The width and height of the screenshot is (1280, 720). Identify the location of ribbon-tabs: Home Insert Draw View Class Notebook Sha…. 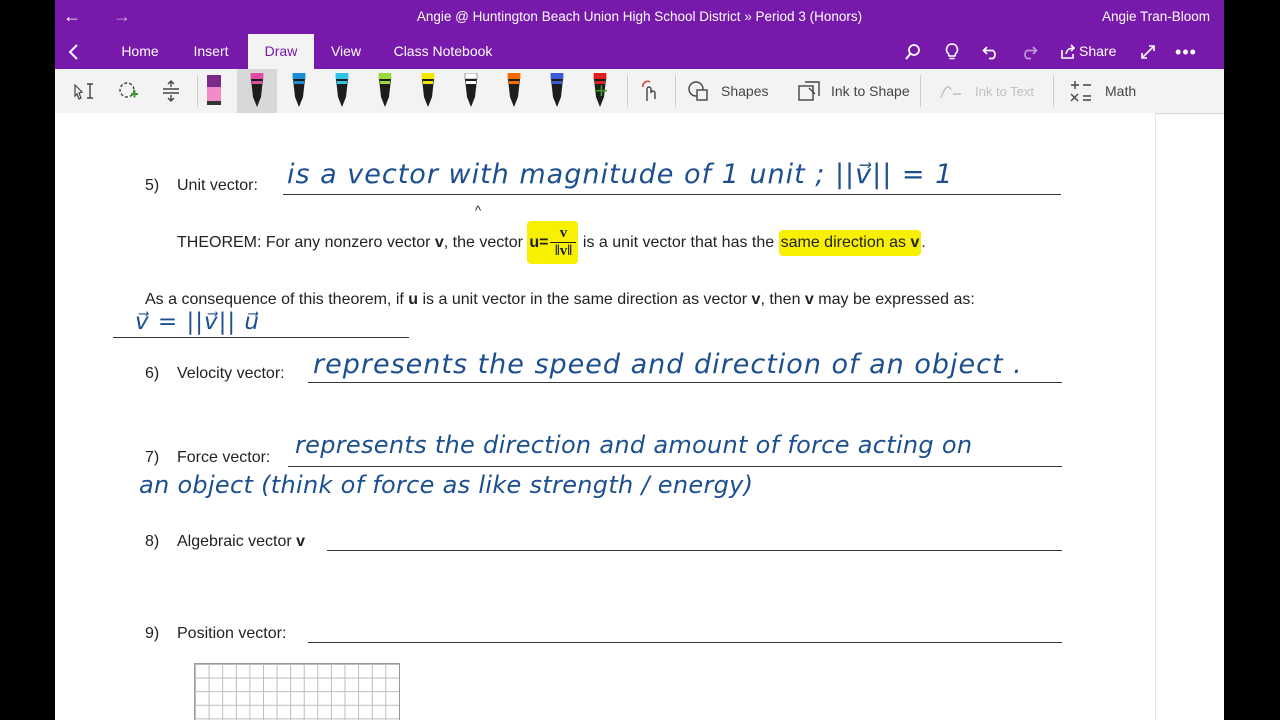
(639, 51).